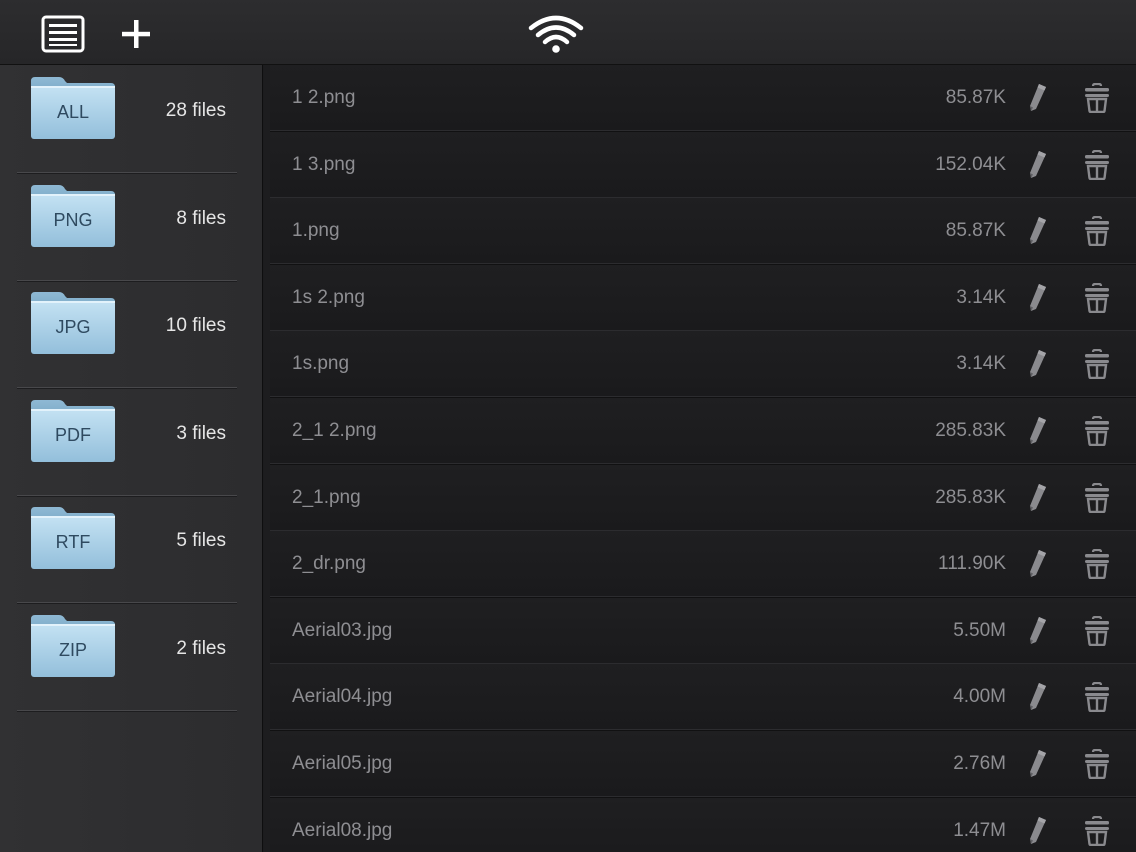  Describe the element at coordinates (127, 549) in the screenshot. I see `category-item-rtf: RTF 5 files` at that location.